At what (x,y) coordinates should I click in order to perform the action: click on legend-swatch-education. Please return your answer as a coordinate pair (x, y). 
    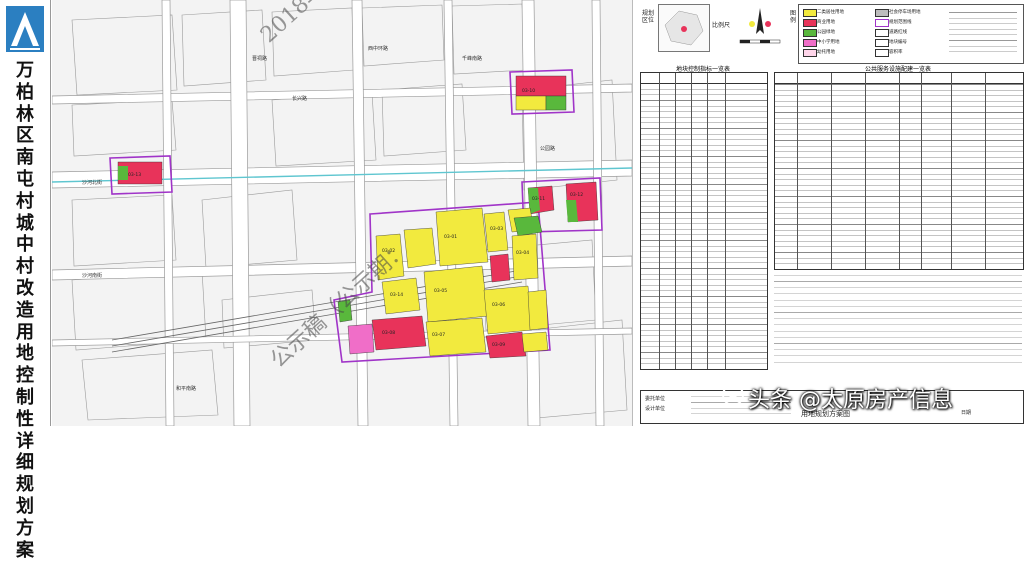
    Looking at the image, I should click on (810, 43).